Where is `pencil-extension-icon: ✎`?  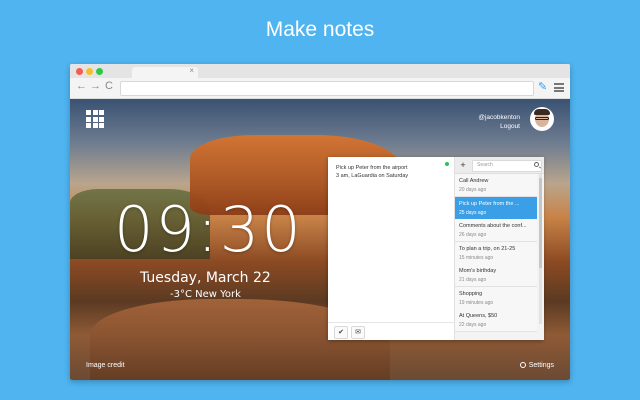
pencil-extension-icon: ✎ is located at coordinates (544, 87).